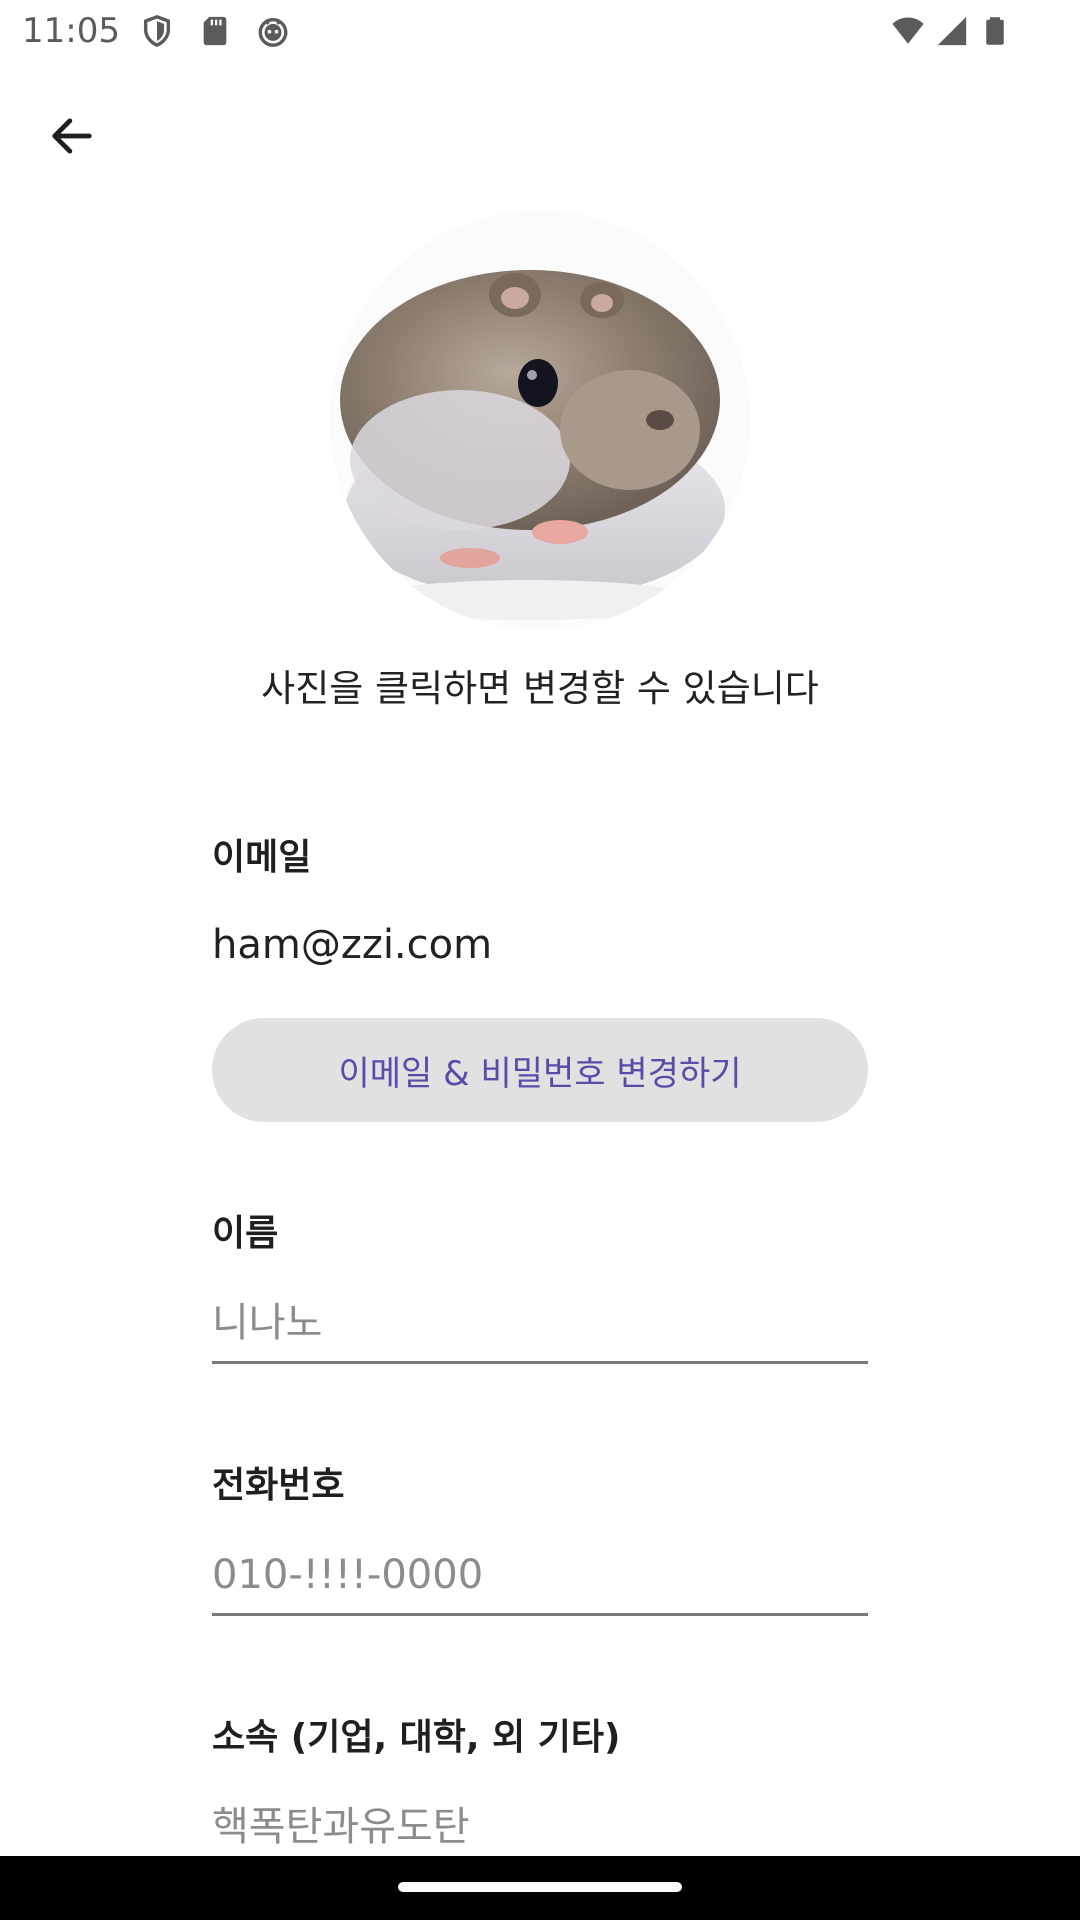 The image size is (1080, 1920). I want to click on change-email-password-button: 이메일 & 비밀번호 변경하기, so click(540, 1070).